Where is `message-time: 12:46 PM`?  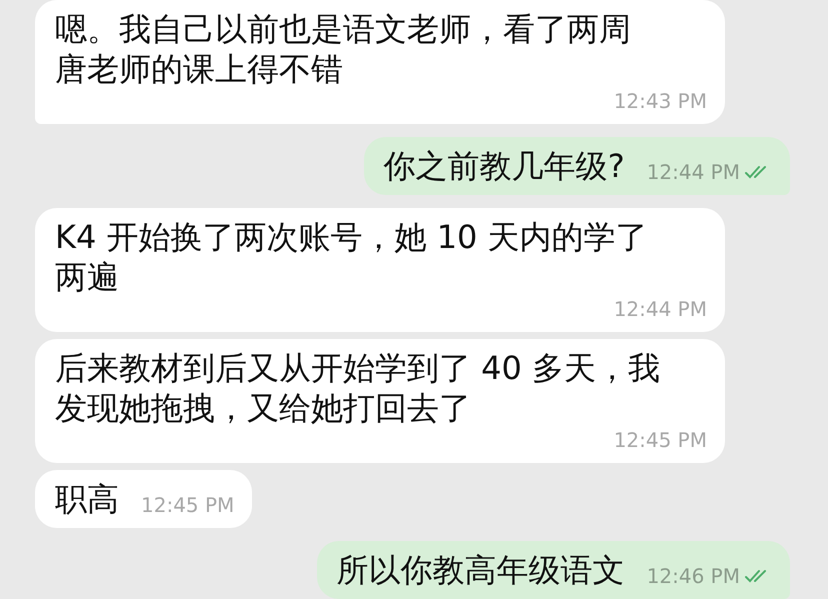 message-time: 12:46 PM is located at coordinates (693, 576).